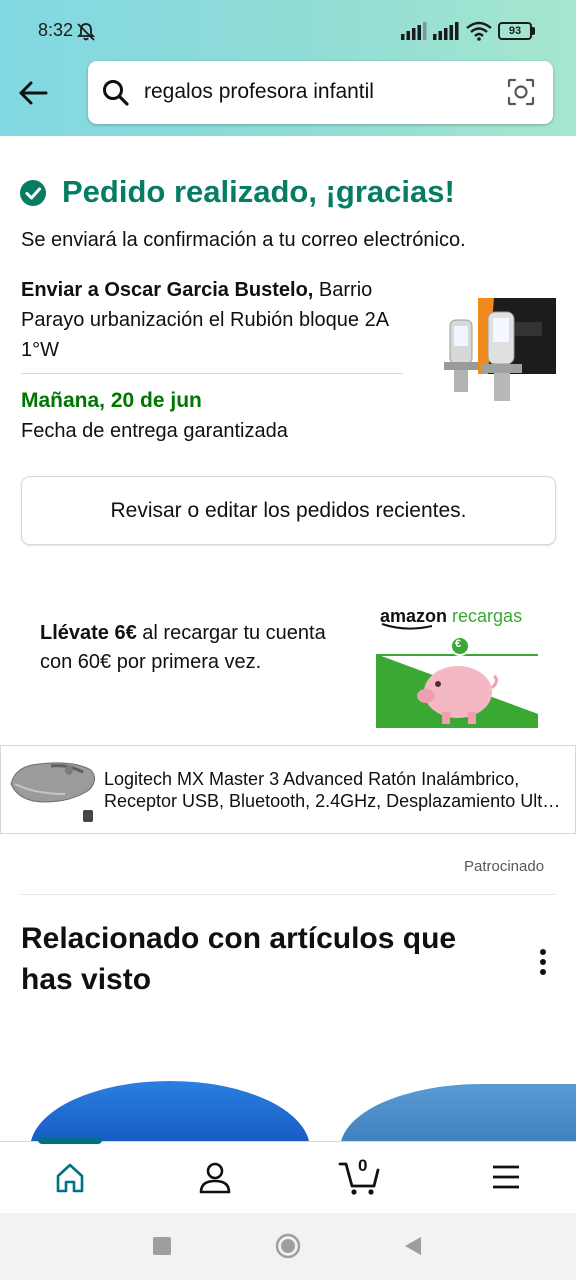 The width and height of the screenshot is (576, 1280). What do you see at coordinates (70, 1178) in the screenshot?
I see `home-icon` at bounding box center [70, 1178].